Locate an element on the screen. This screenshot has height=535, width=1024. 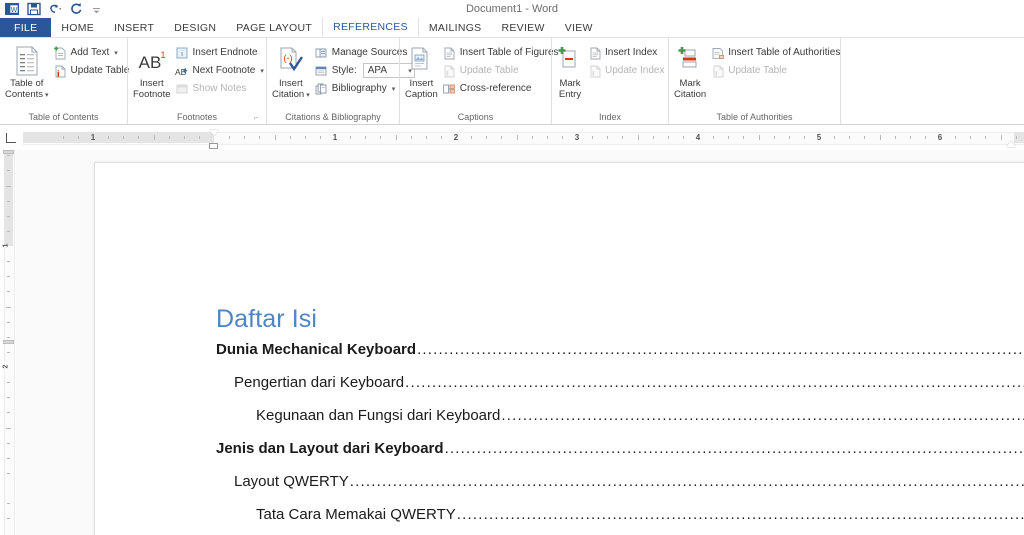
ruler-number: 4 is located at coordinates (698, 137).